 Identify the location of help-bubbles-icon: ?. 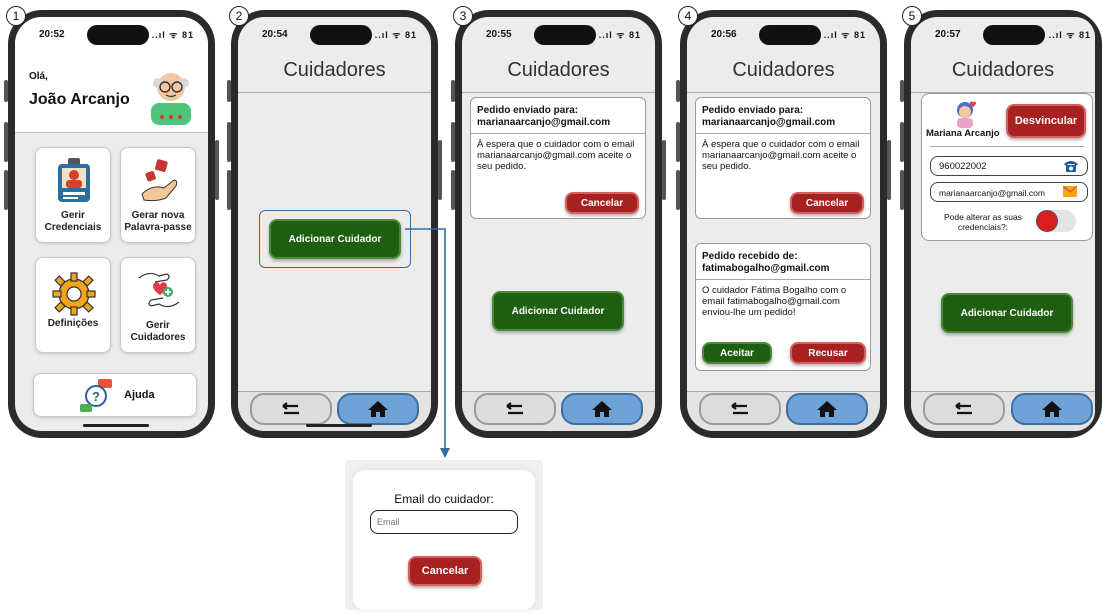
(96, 395).